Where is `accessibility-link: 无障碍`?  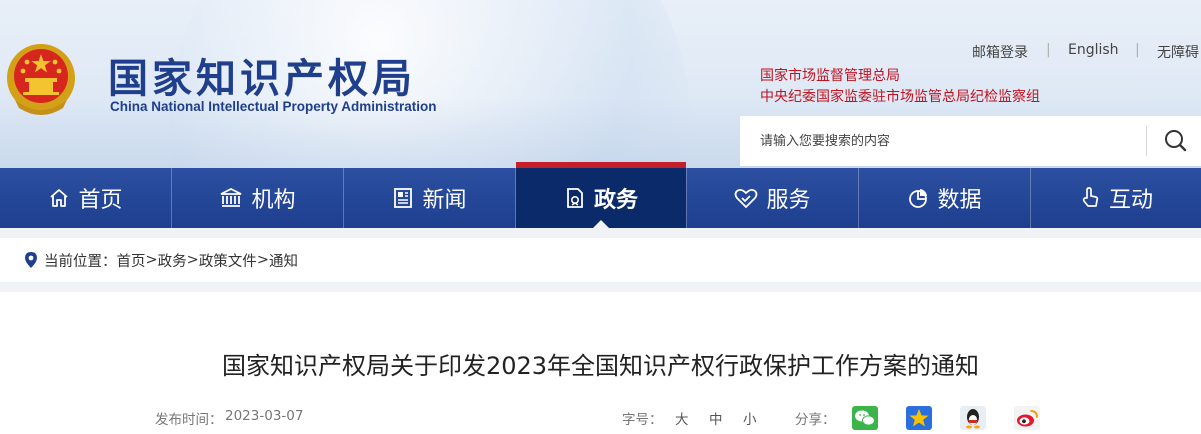
accessibility-link: 无障碍 is located at coordinates (1178, 52).